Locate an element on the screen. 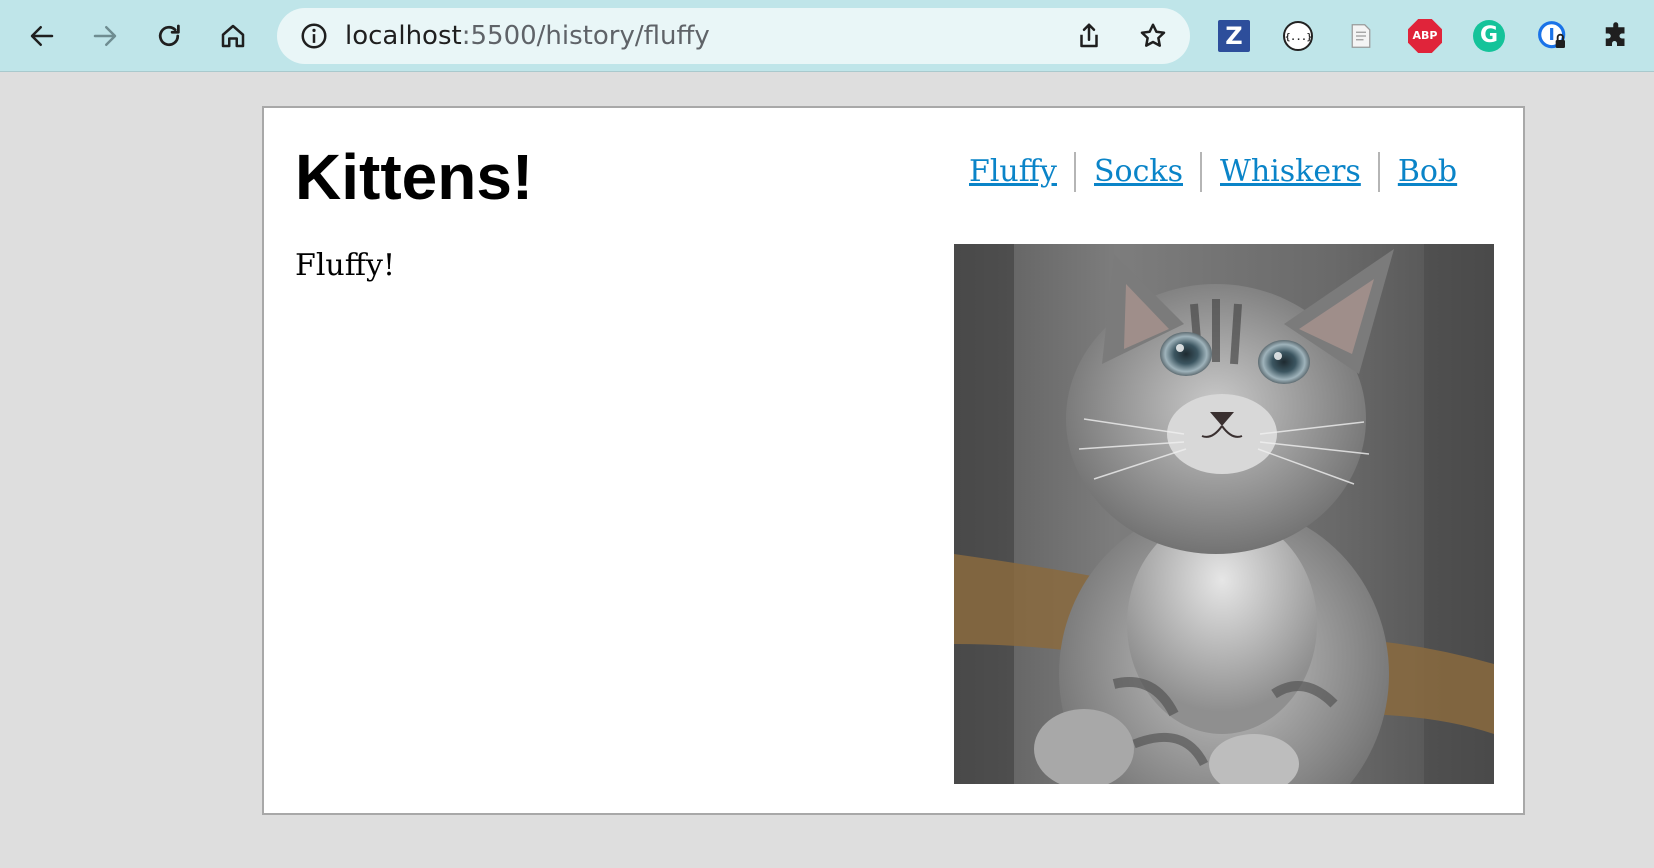 The width and height of the screenshot is (1654, 868). grammarly-icon: G is located at coordinates (1489, 36).